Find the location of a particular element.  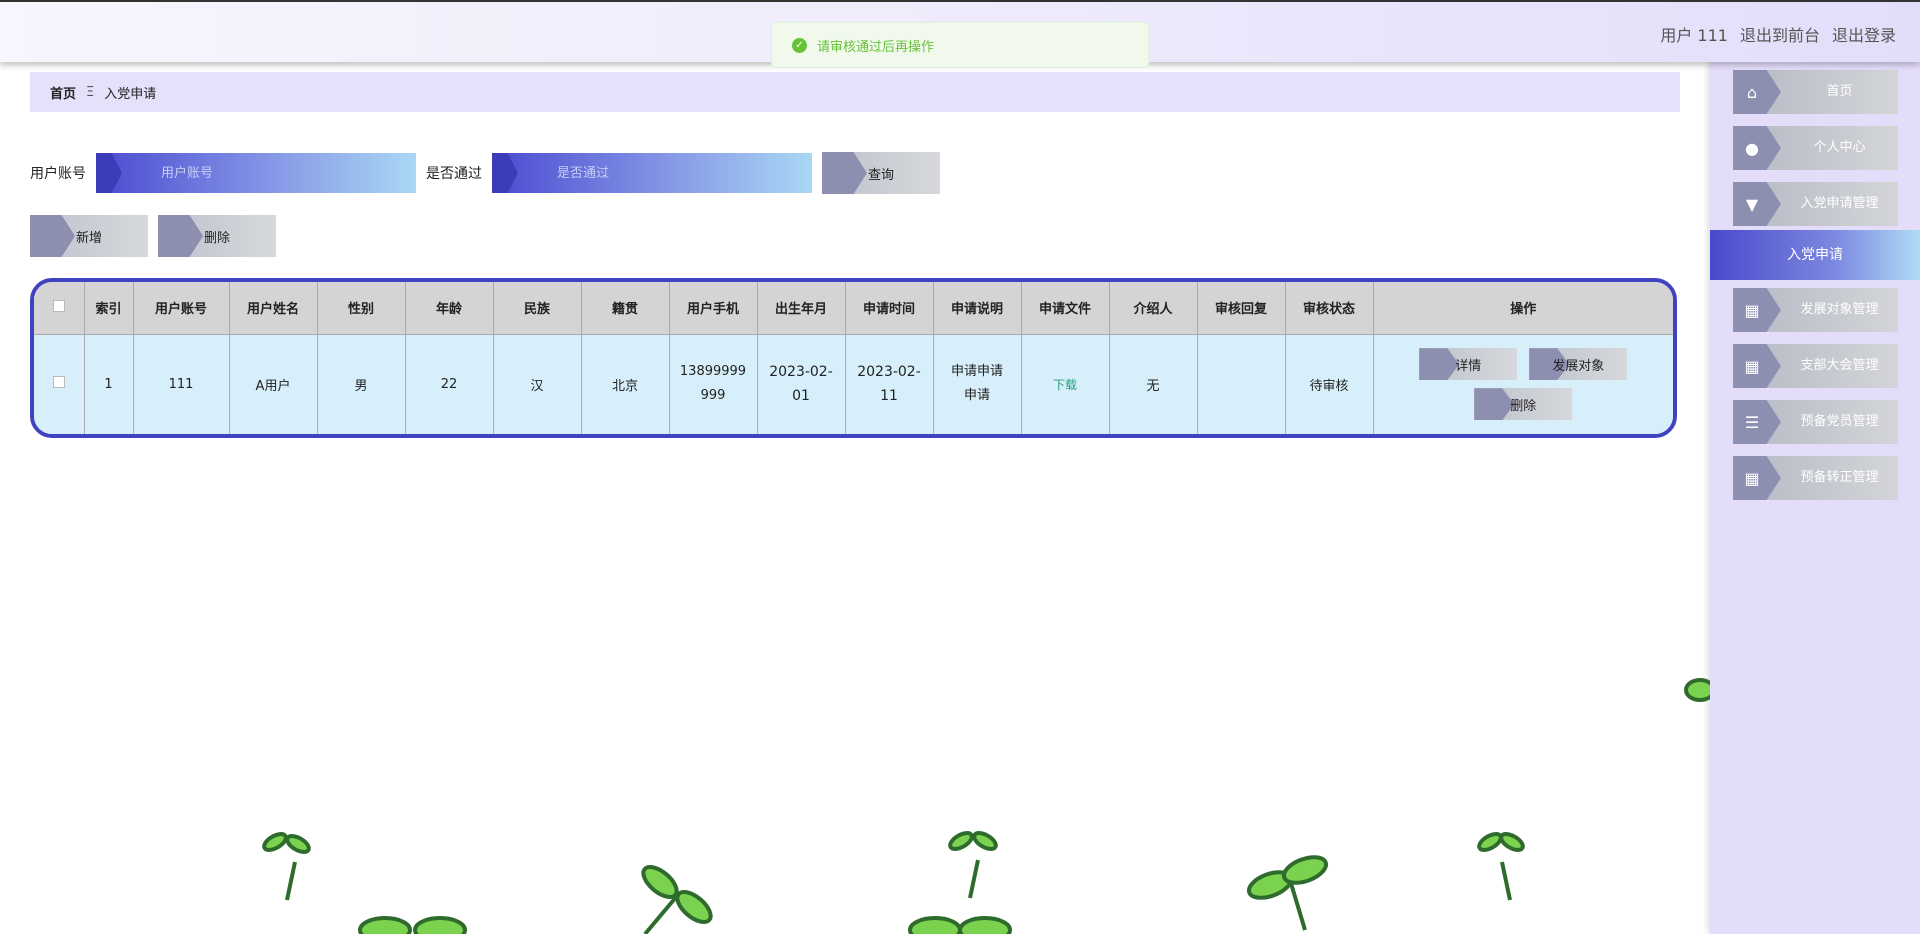

row-select-cell is located at coordinates (59, 383).